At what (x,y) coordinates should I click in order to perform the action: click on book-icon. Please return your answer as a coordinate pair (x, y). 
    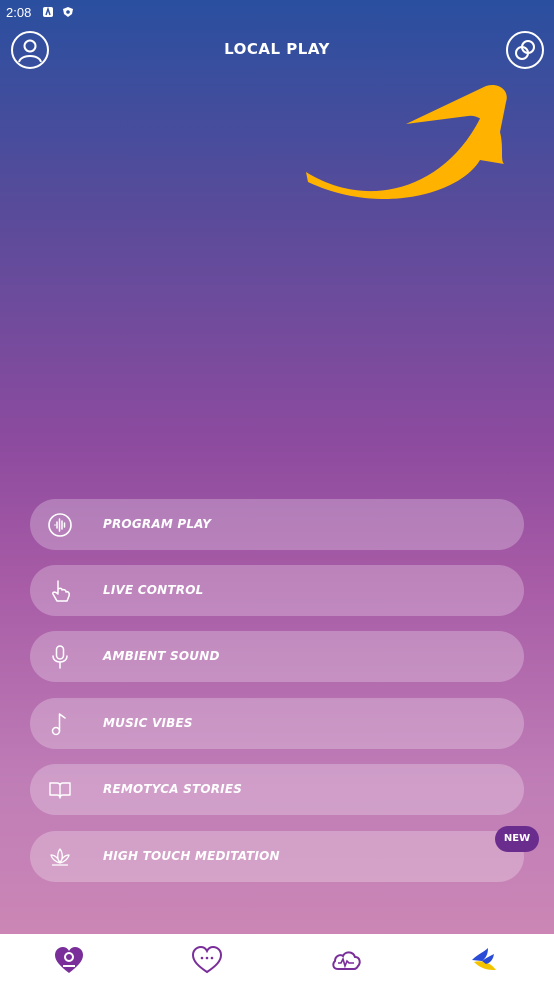
    Looking at the image, I should click on (60, 790).